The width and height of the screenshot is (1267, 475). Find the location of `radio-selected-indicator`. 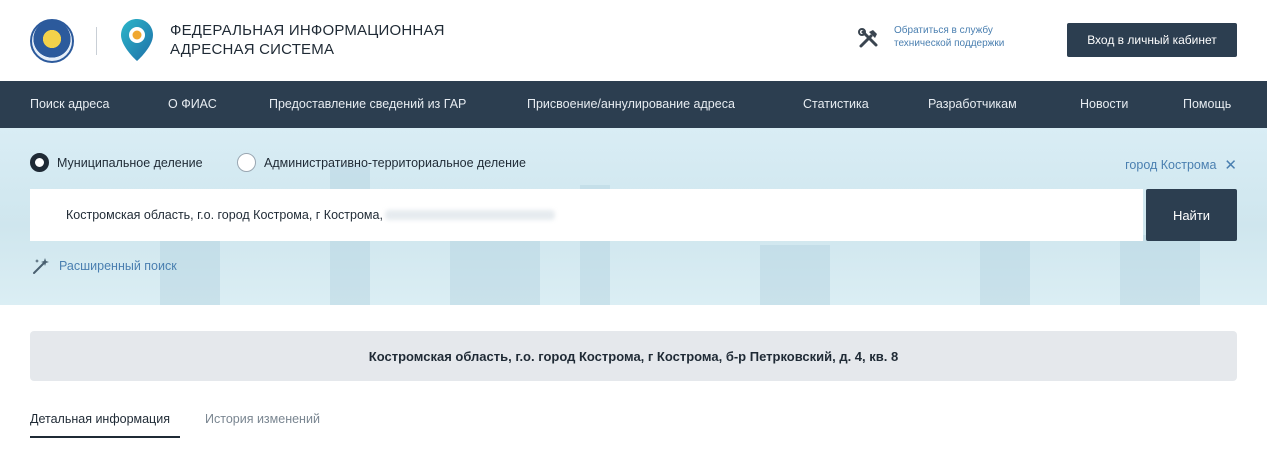

radio-selected-indicator is located at coordinates (39, 162).